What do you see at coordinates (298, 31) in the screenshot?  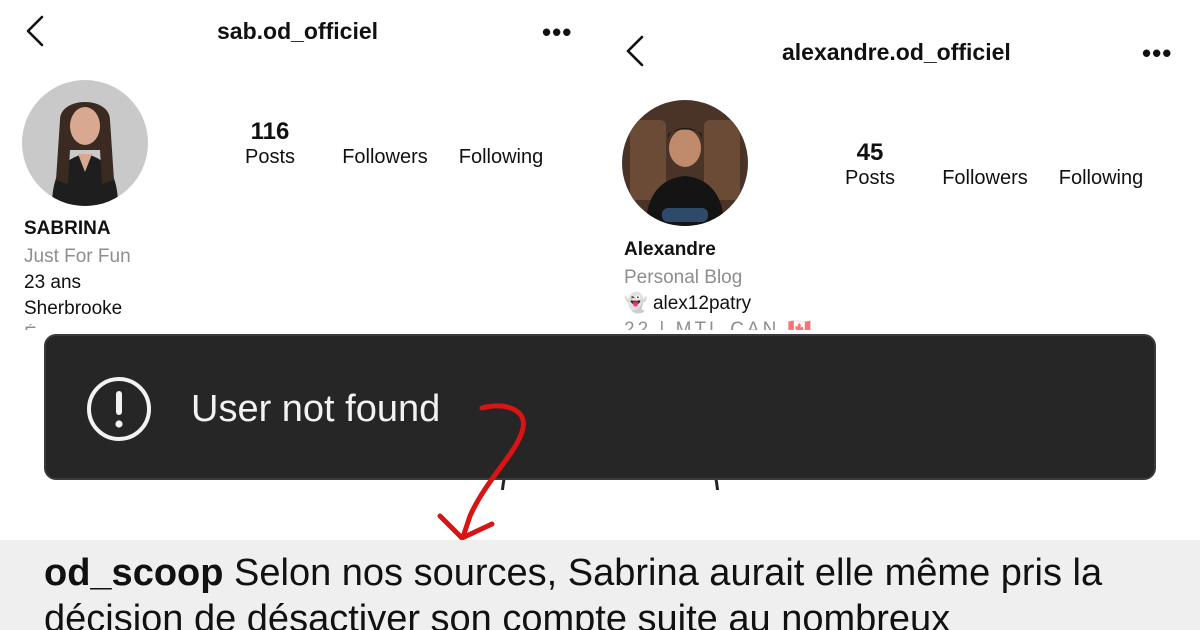 I see `profile-username: sab.od_officiel` at bounding box center [298, 31].